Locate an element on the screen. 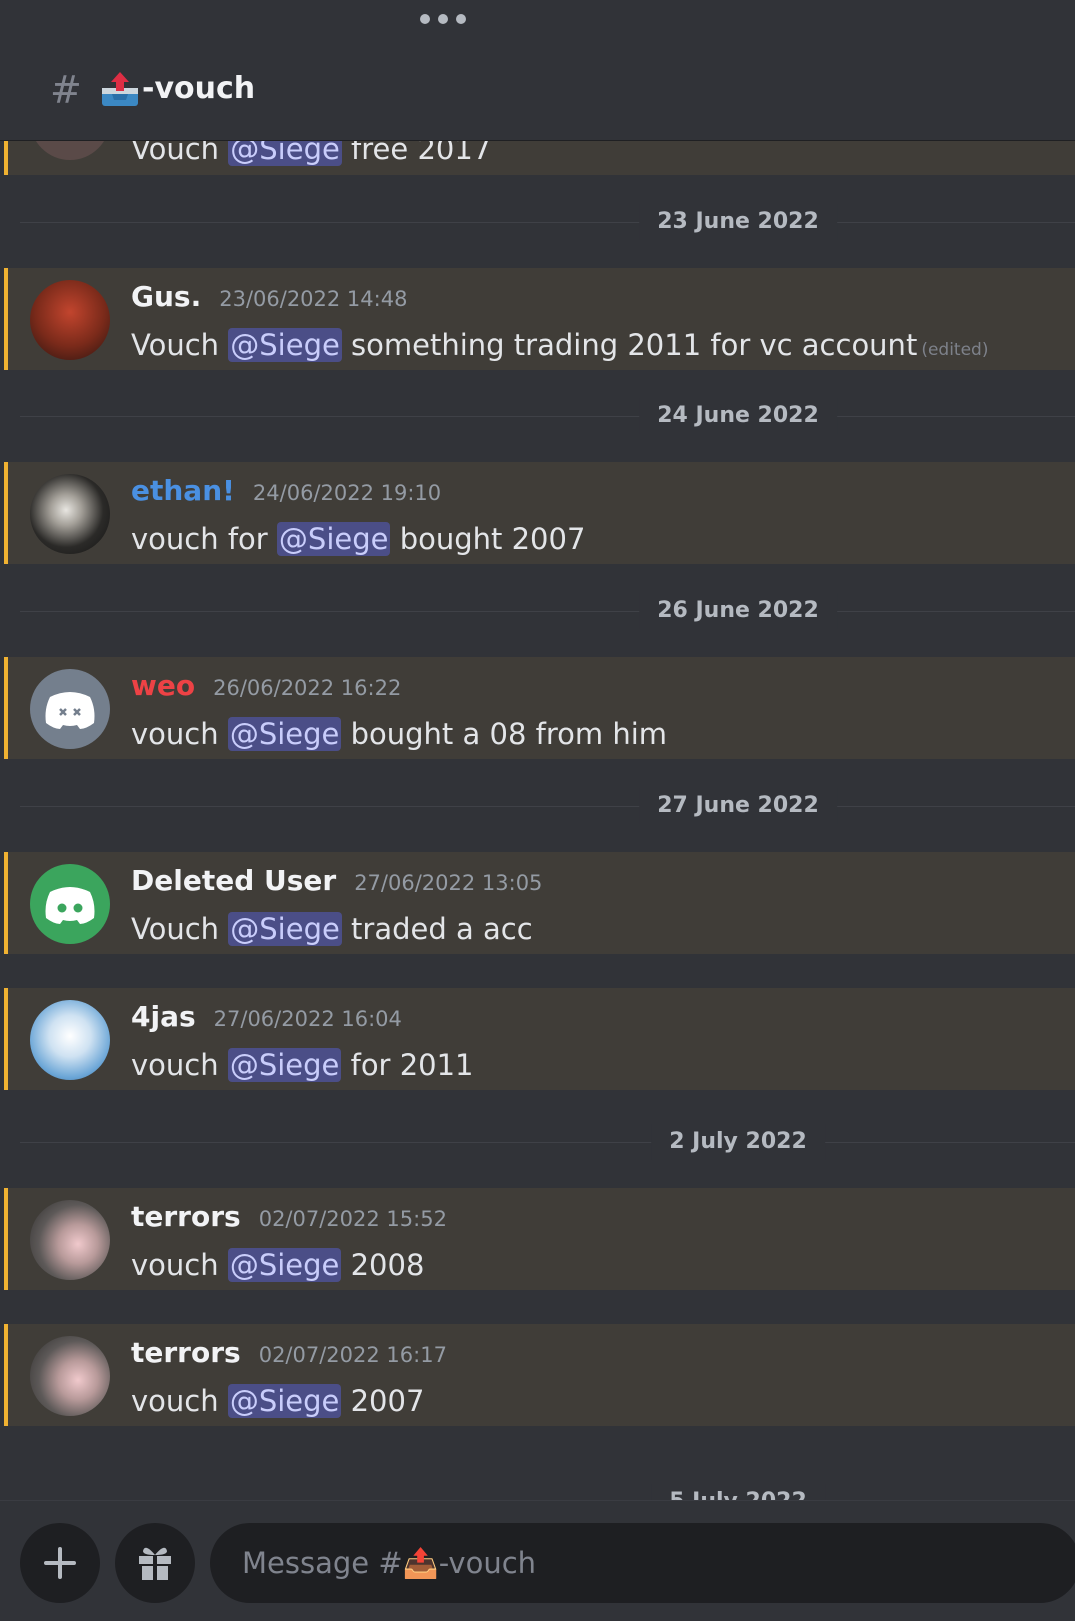  channel-hash-icon: # is located at coordinates (66, 90).